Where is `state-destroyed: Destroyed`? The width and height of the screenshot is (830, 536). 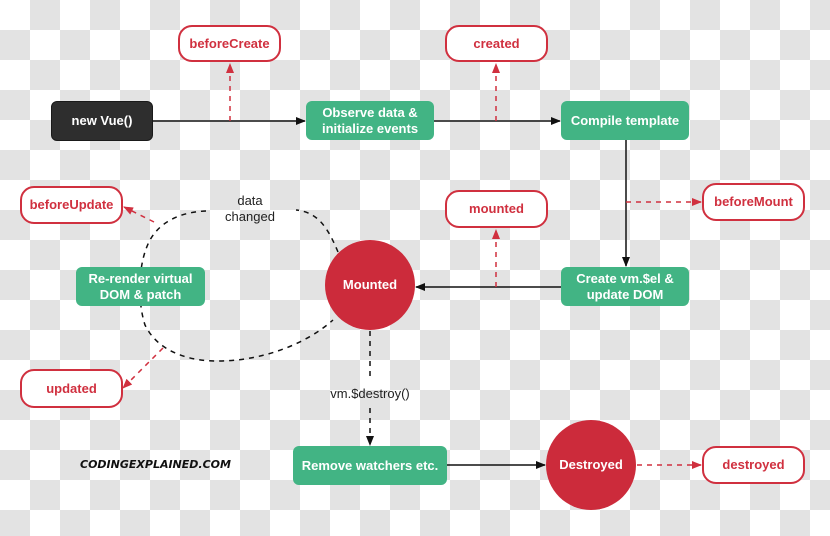 state-destroyed: Destroyed is located at coordinates (591, 465).